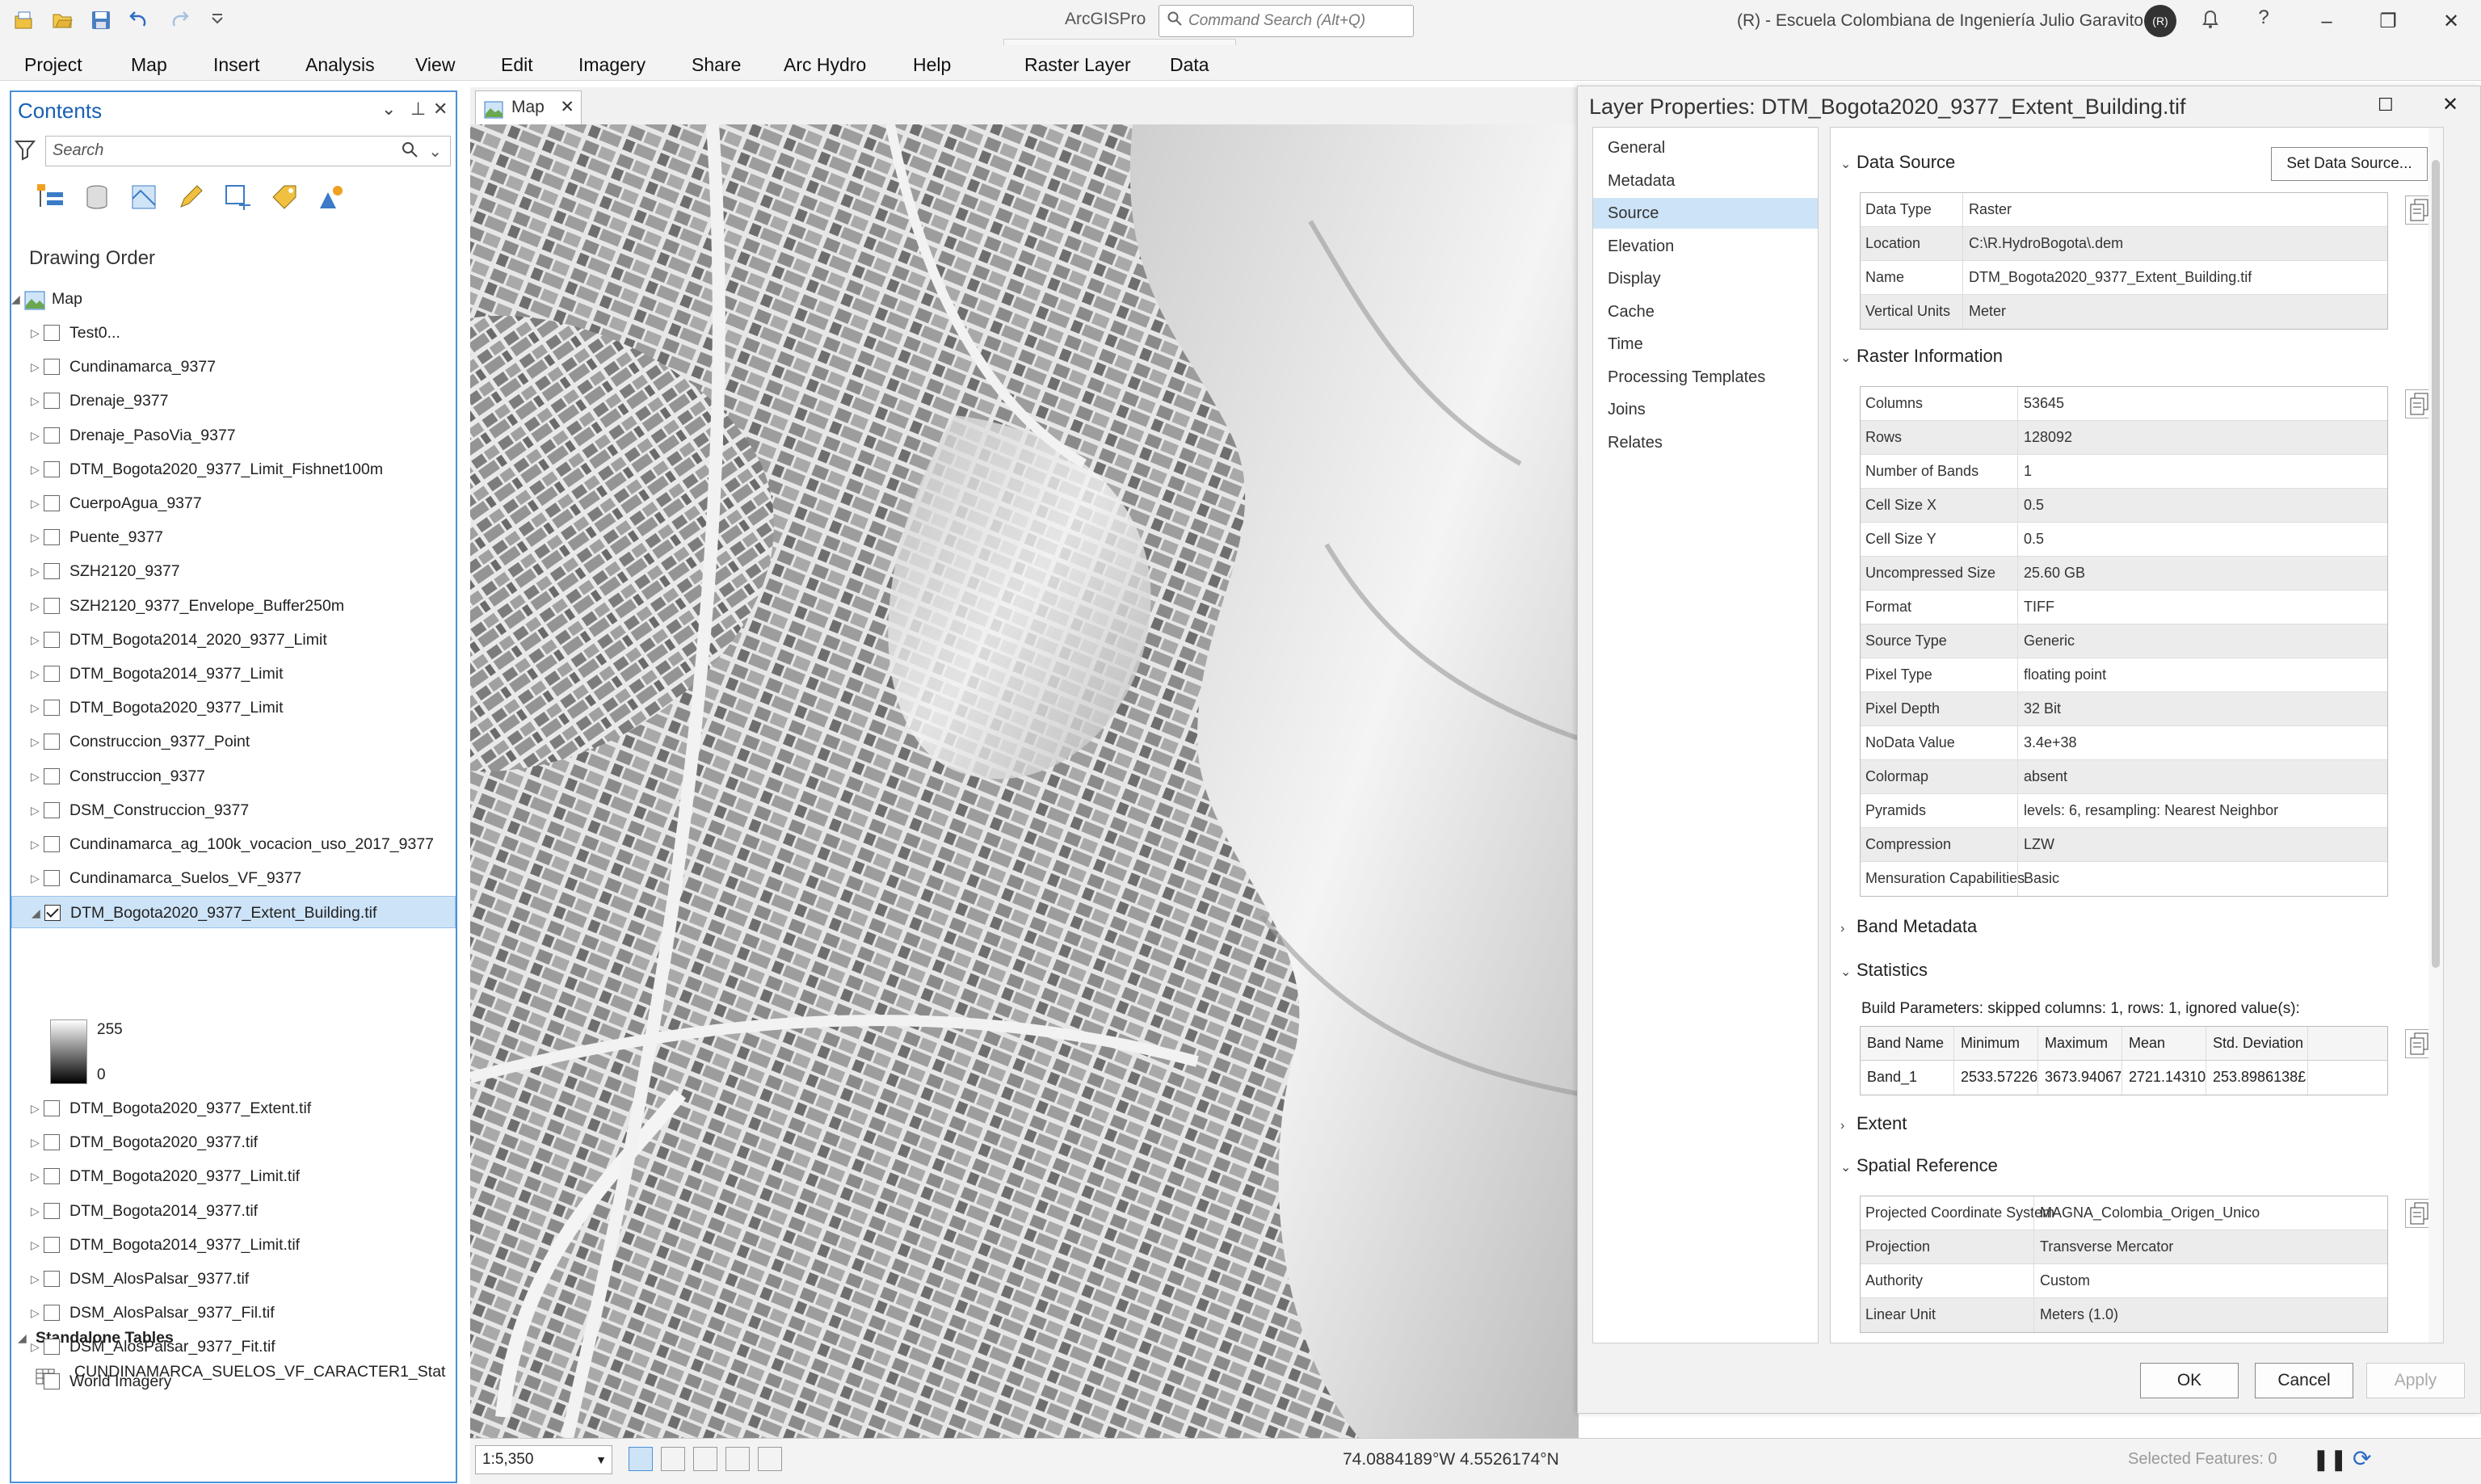 The image size is (2481, 1484). Describe the element at coordinates (101, 20) in the screenshot. I see `save-icon` at that location.